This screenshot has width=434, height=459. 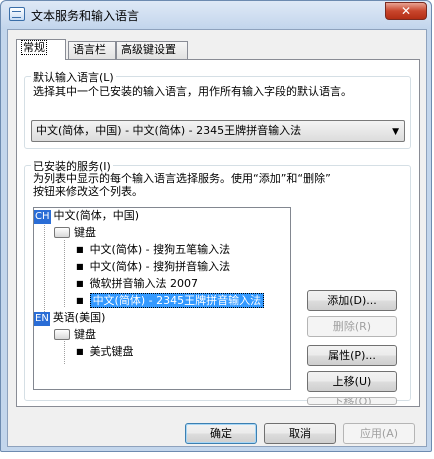 I want to click on default-language-value: 中文(简体，中国) - 中文(简体) - 2345王牌拼音输入法, so click(x=169, y=130).